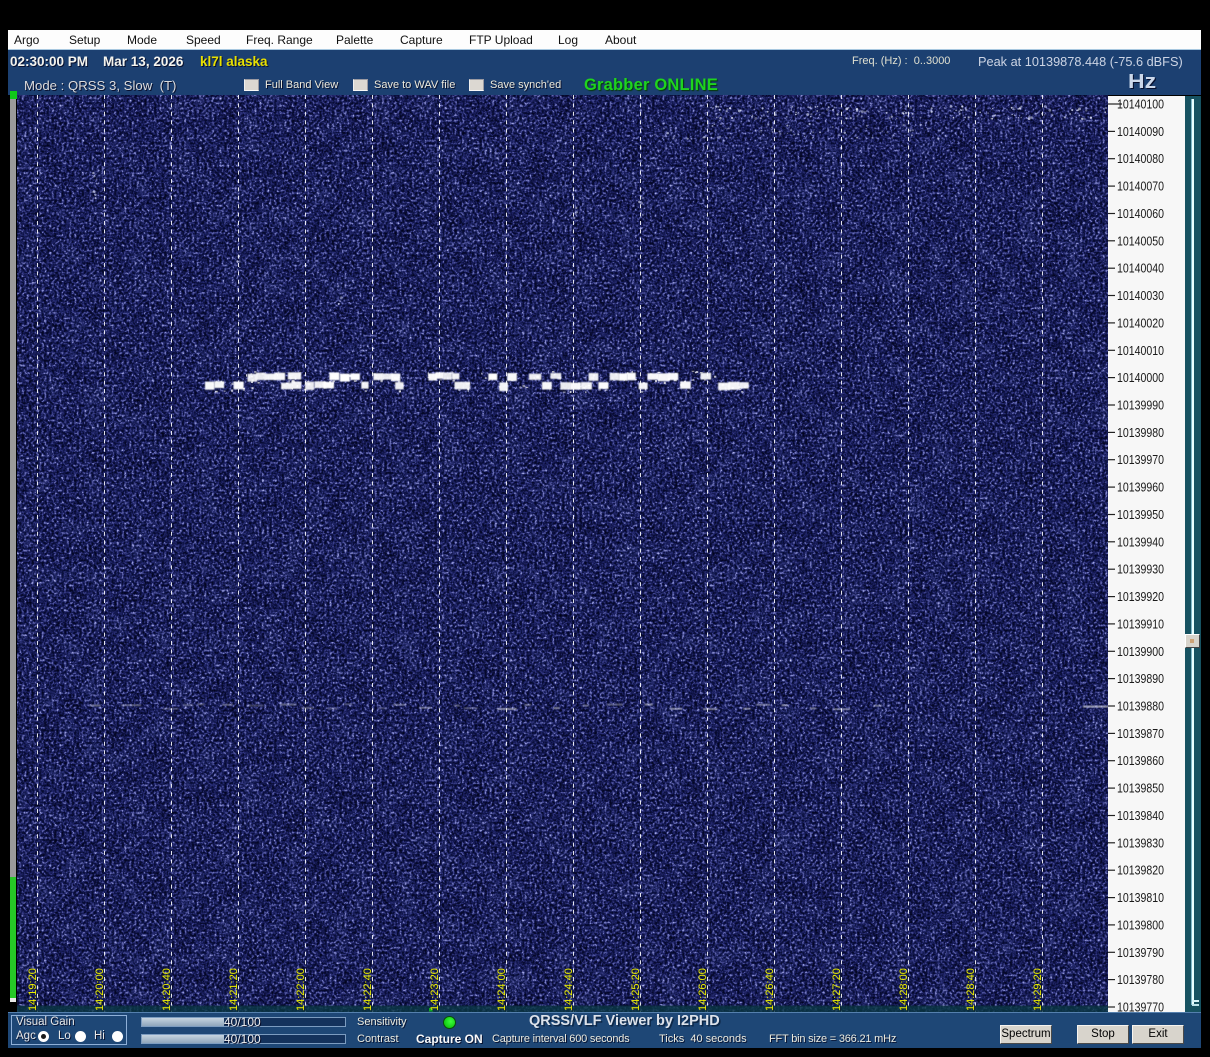  What do you see at coordinates (569, 989) in the screenshot?
I see `svg-text: 14:24:40` at bounding box center [569, 989].